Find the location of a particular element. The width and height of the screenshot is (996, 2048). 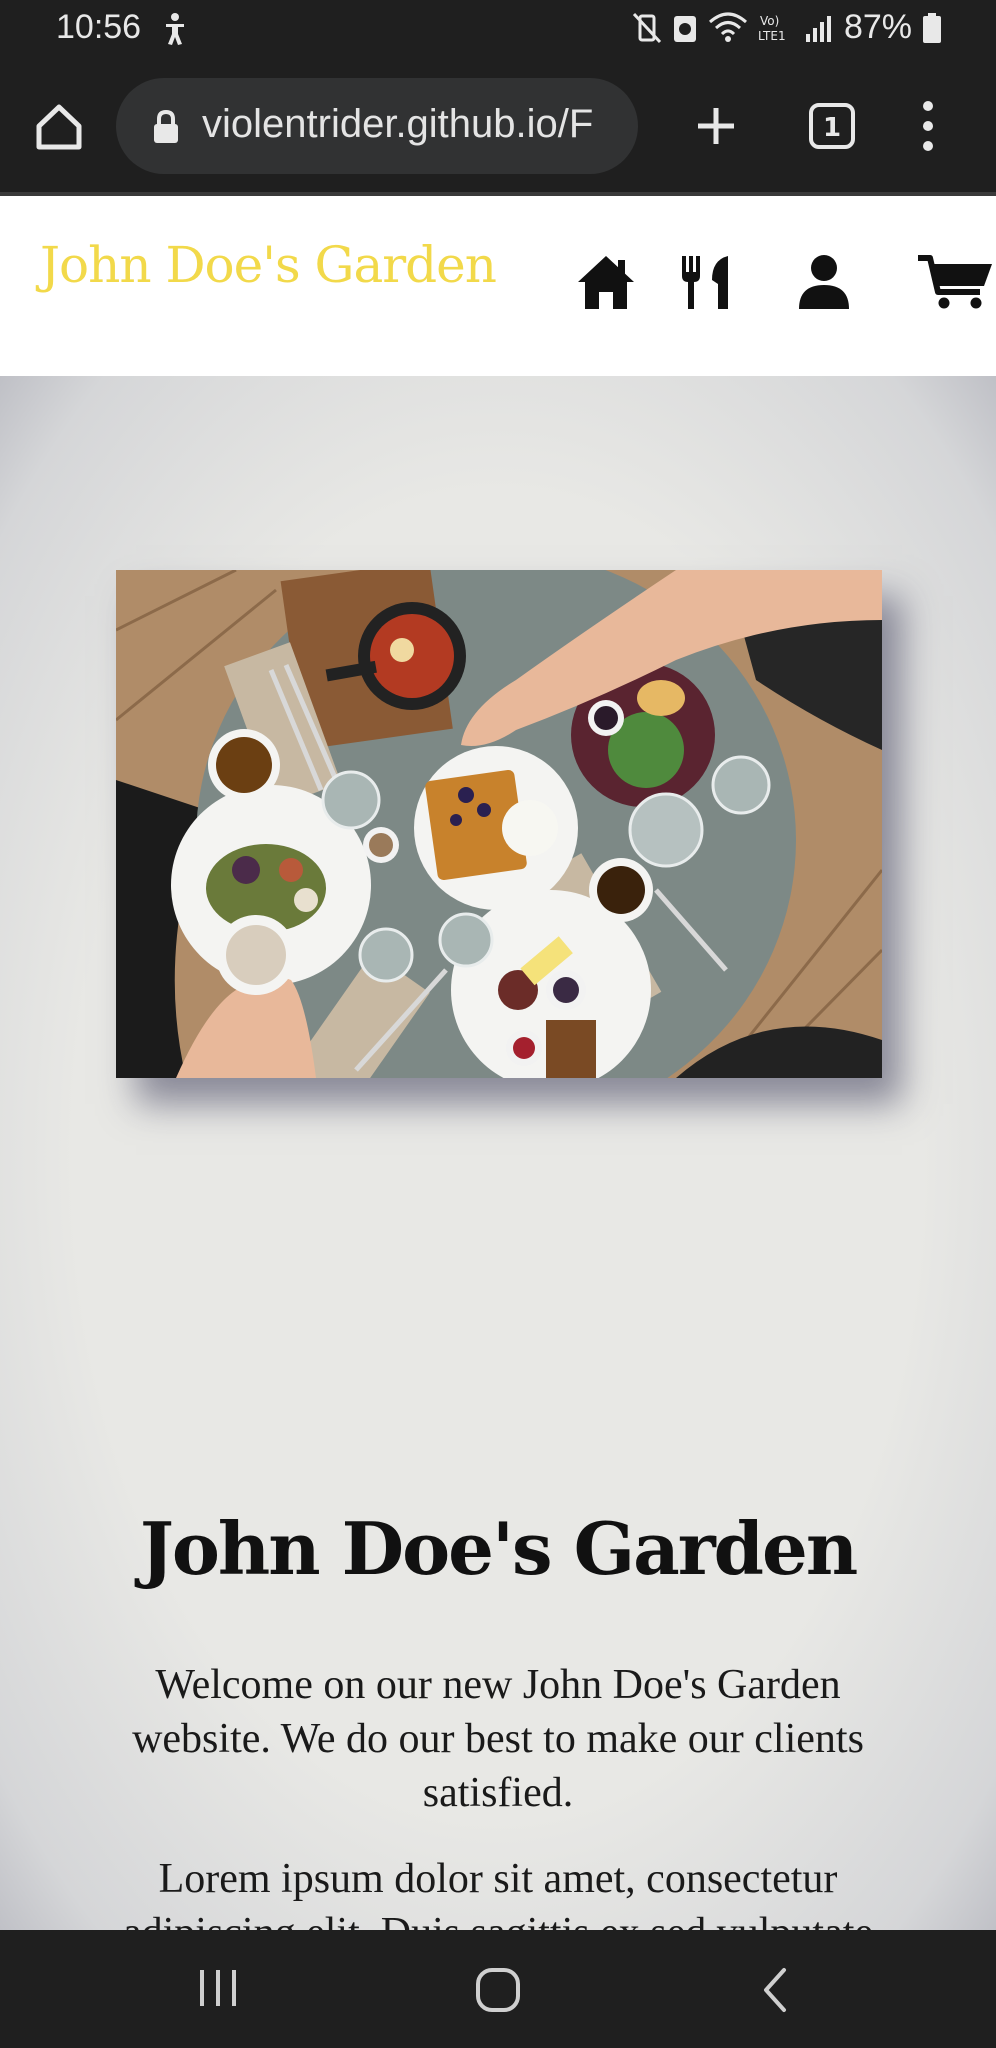

tabs-icon: 1 is located at coordinates (832, 126).